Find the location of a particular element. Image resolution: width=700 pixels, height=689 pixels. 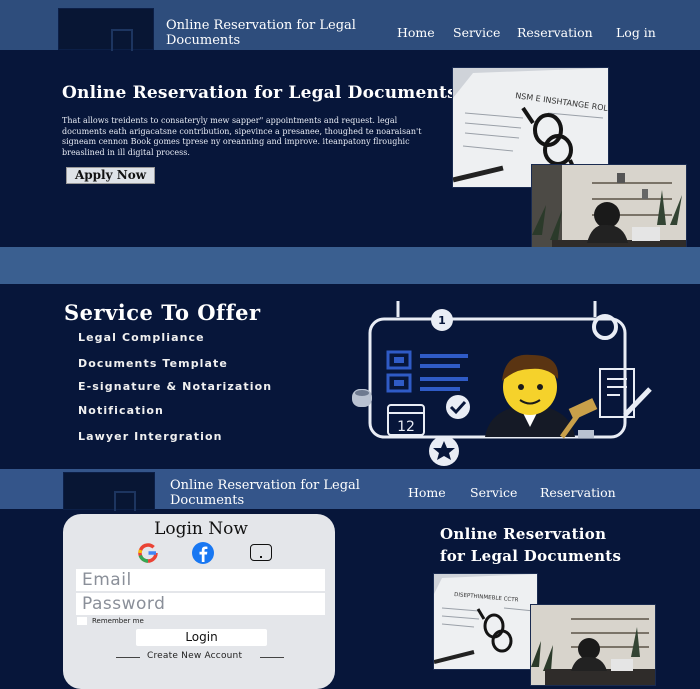

calendar-icon: 12 is located at coordinates (406, 420).